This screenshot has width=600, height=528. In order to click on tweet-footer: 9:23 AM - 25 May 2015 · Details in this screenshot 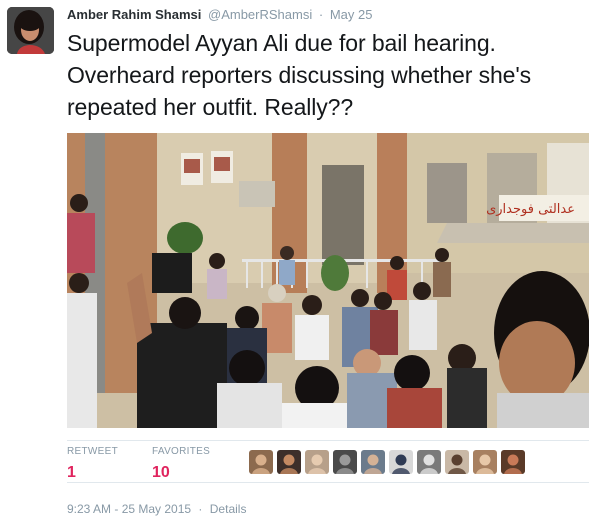, I will do `click(156, 509)`.